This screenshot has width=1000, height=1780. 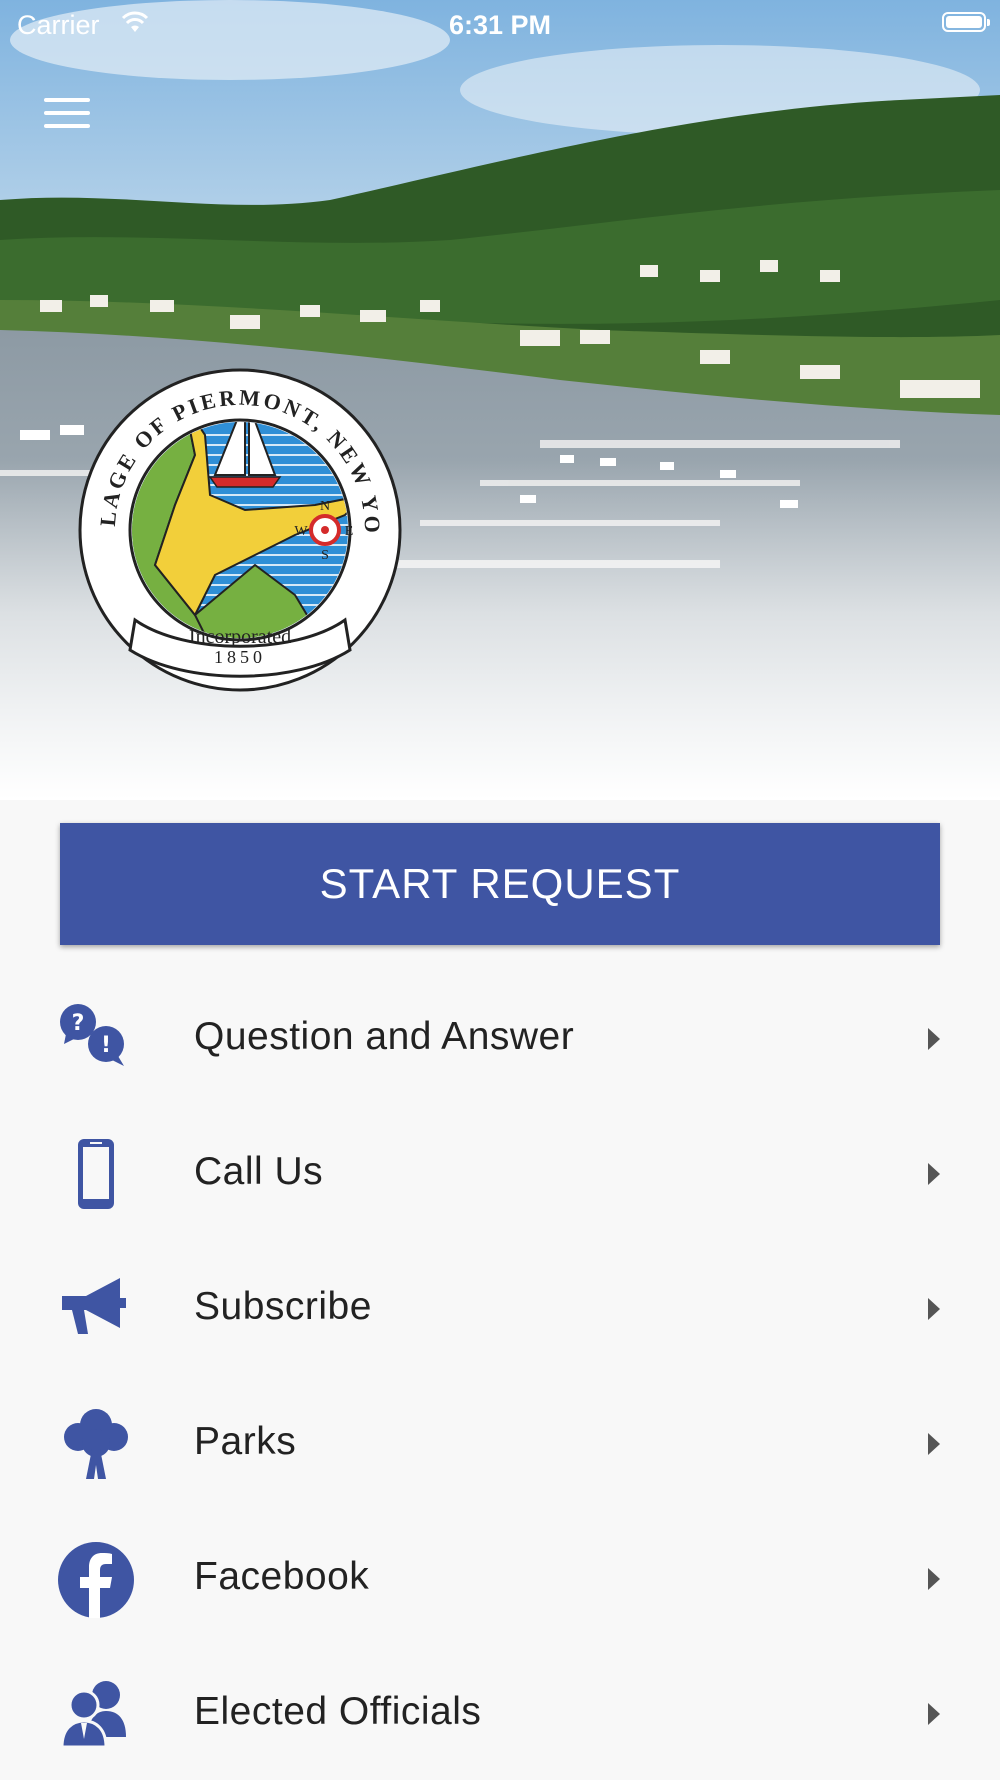 What do you see at coordinates (67, 116) in the screenshot?
I see `hamburger-menu-button` at bounding box center [67, 116].